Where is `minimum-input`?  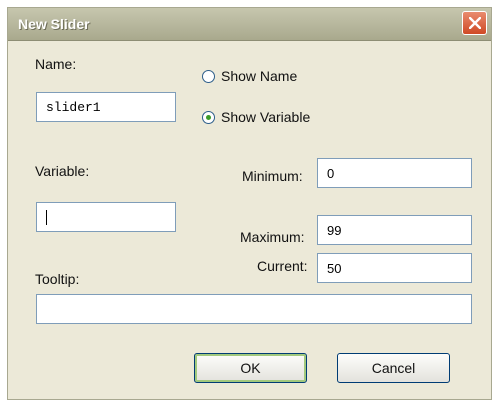 minimum-input is located at coordinates (394, 173).